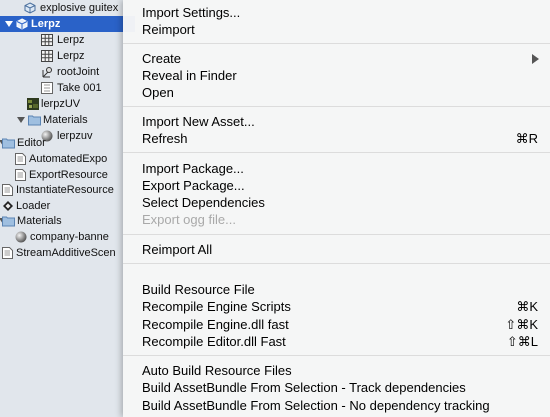 Image resolution: width=550 pixels, height=417 pixels. Describe the element at coordinates (336, 202) in the screenshot. I see `menu-item-select-dependencies: Select Dependencies` at that location.